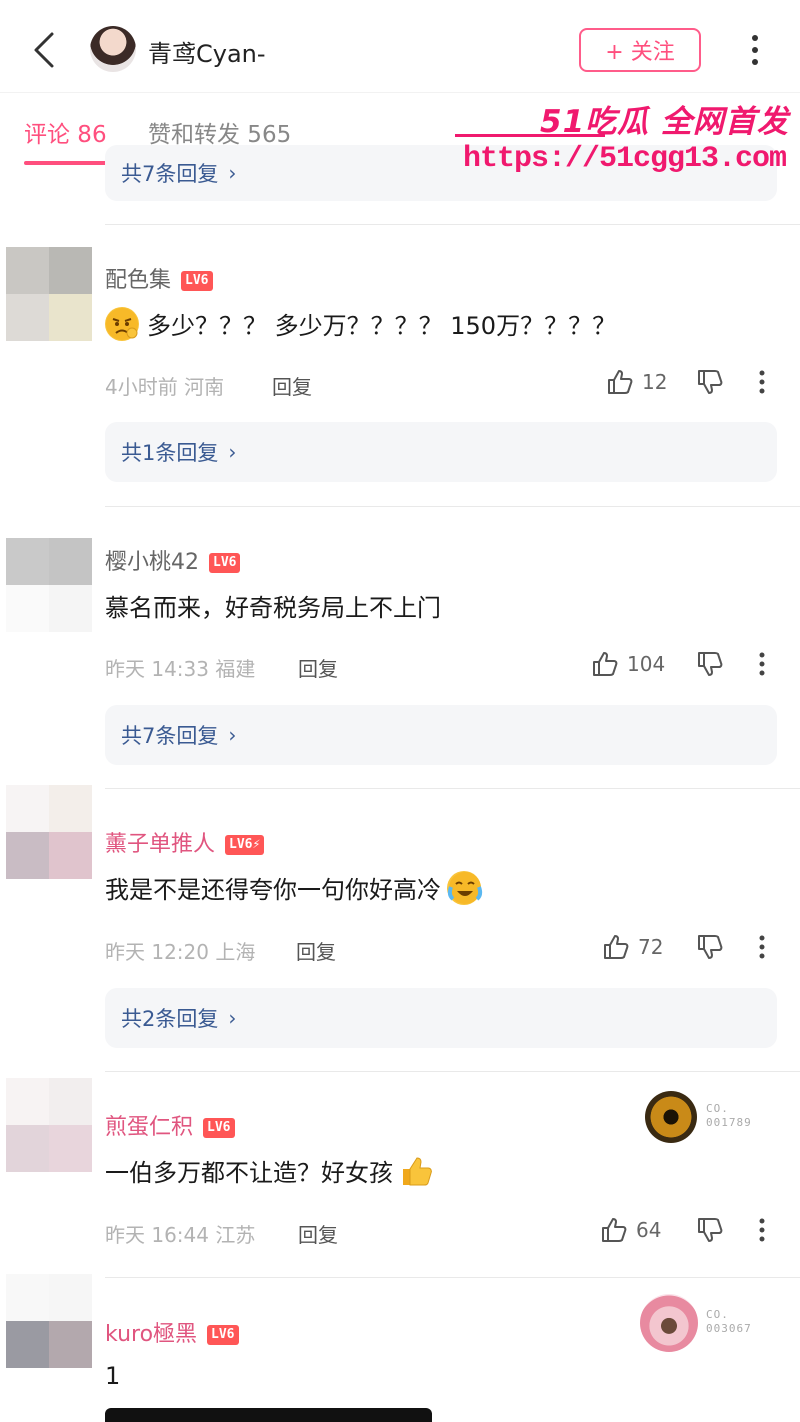 This screenshot has height=1422, width=800. I want to click on comment-text: 我是不是还得夸你一句你好高冷, so click(294, 887).